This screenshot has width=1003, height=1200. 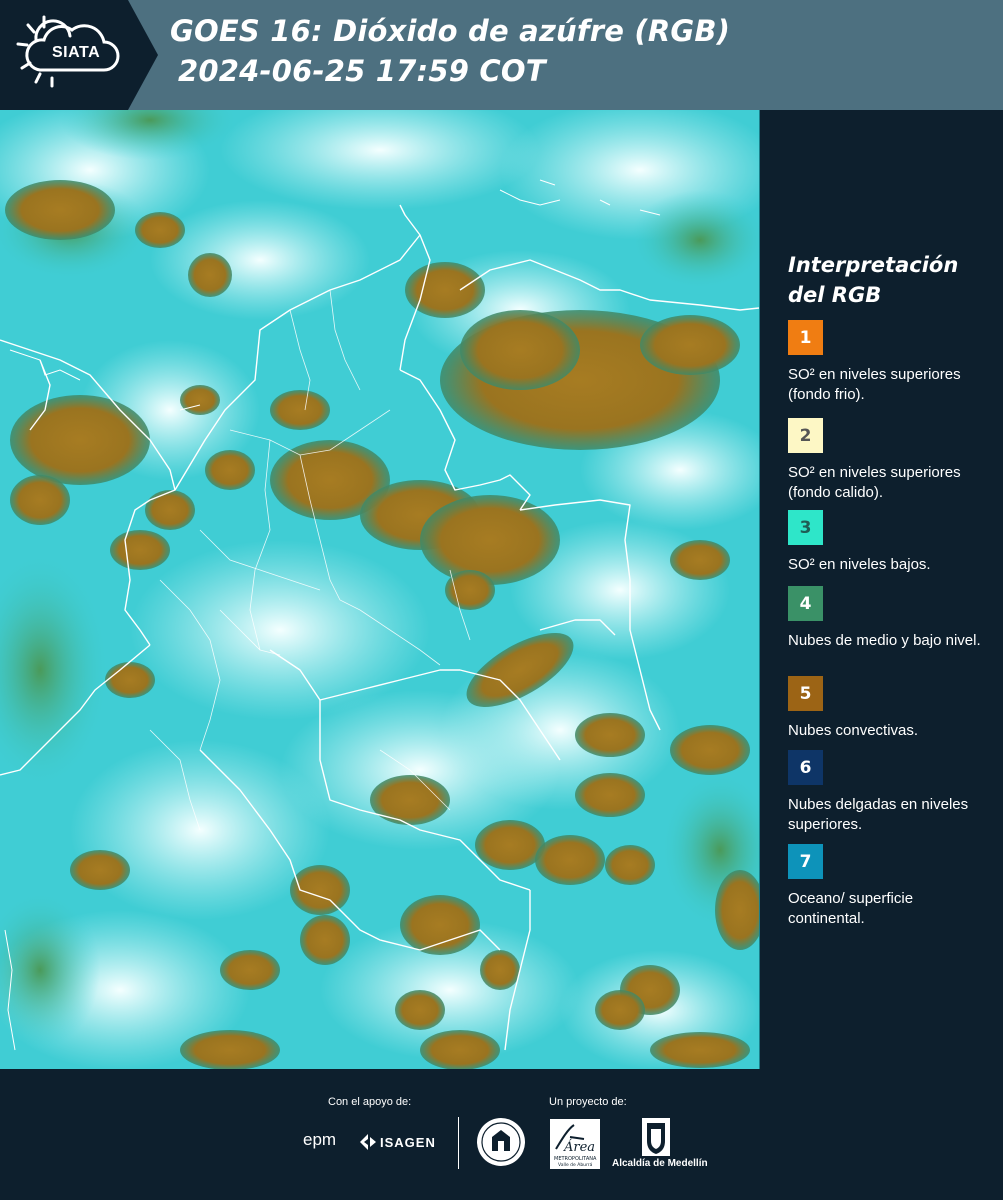 I want to click on alcaldia-text: Alcaldía de Medellín, so click(x=660, y=1163).